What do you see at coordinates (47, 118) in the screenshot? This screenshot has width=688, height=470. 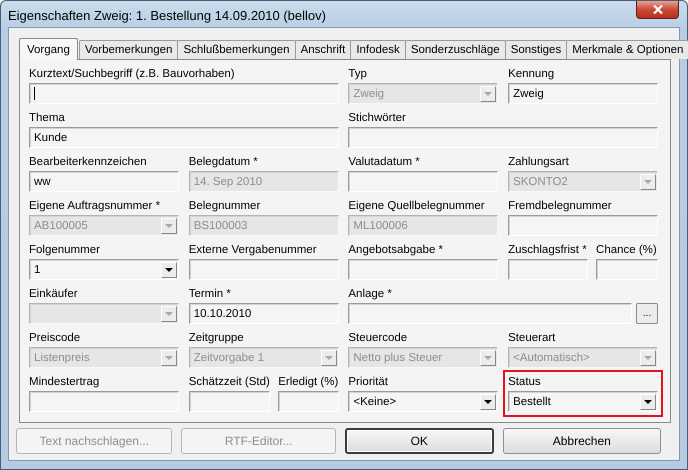 I see `field-label: Thema` at bounding box center [47, 118].